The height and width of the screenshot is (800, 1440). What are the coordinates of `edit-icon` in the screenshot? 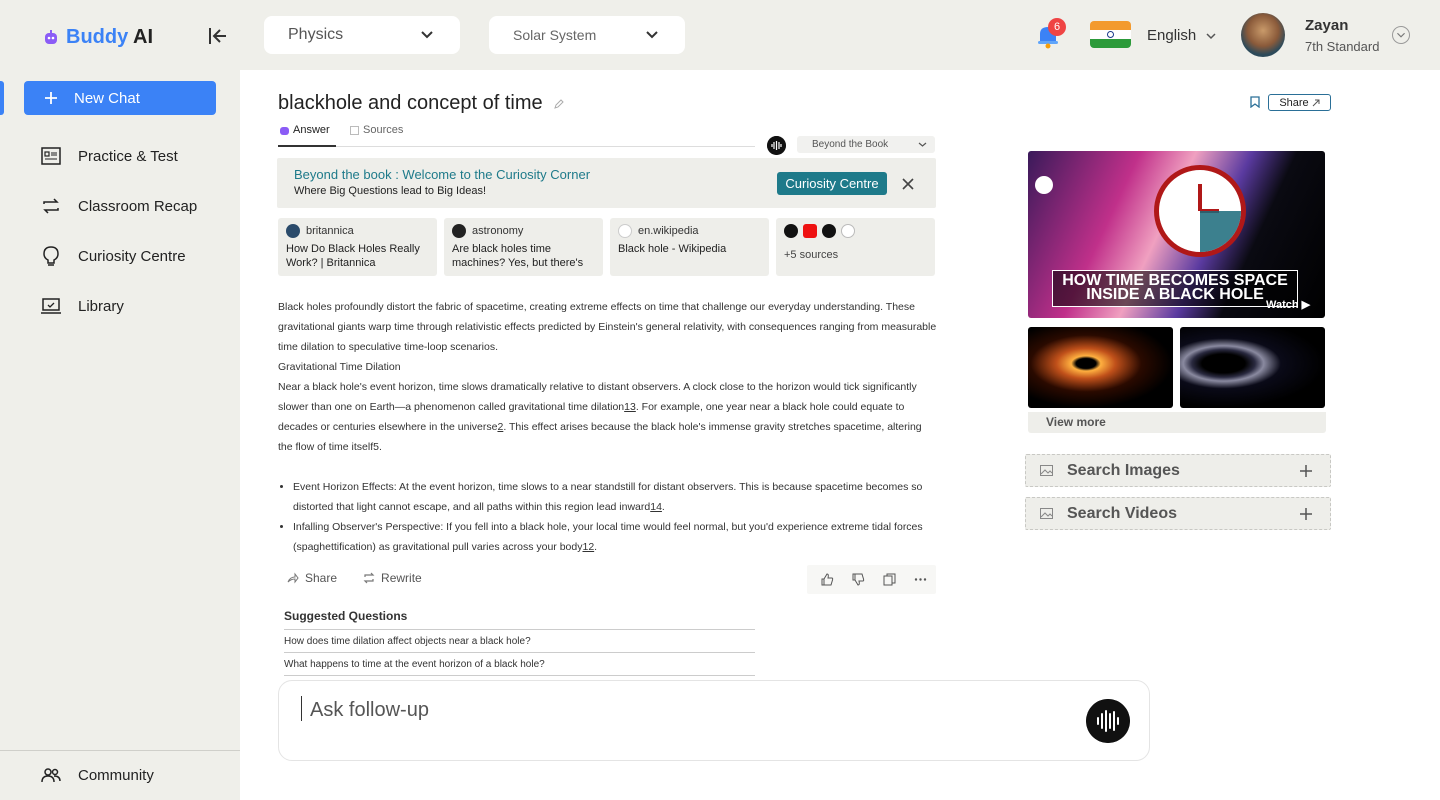 It's located at (559, 104).